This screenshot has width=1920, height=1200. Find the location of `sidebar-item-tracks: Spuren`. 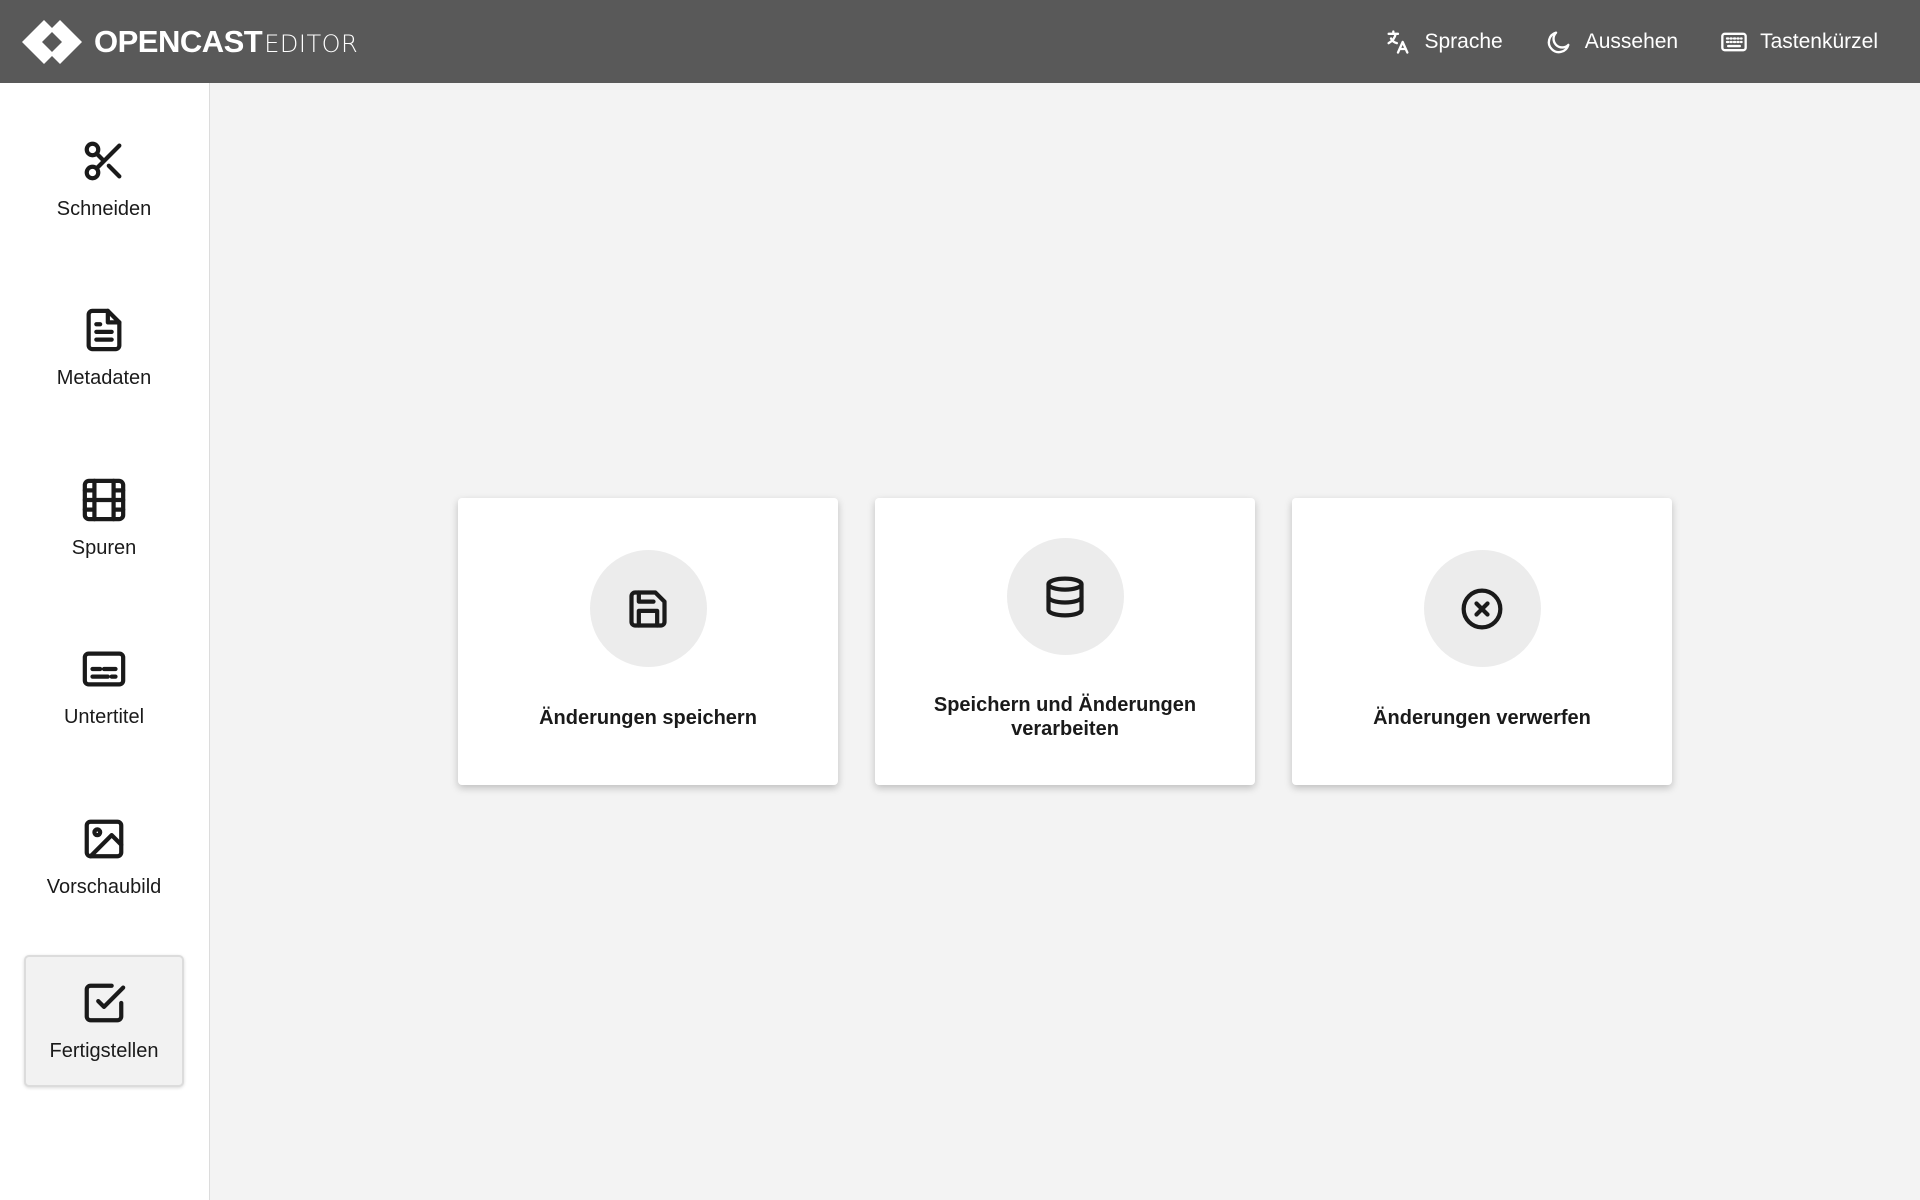

sidebar-item-tracks: Spuren is located at coordinates (104, 518).